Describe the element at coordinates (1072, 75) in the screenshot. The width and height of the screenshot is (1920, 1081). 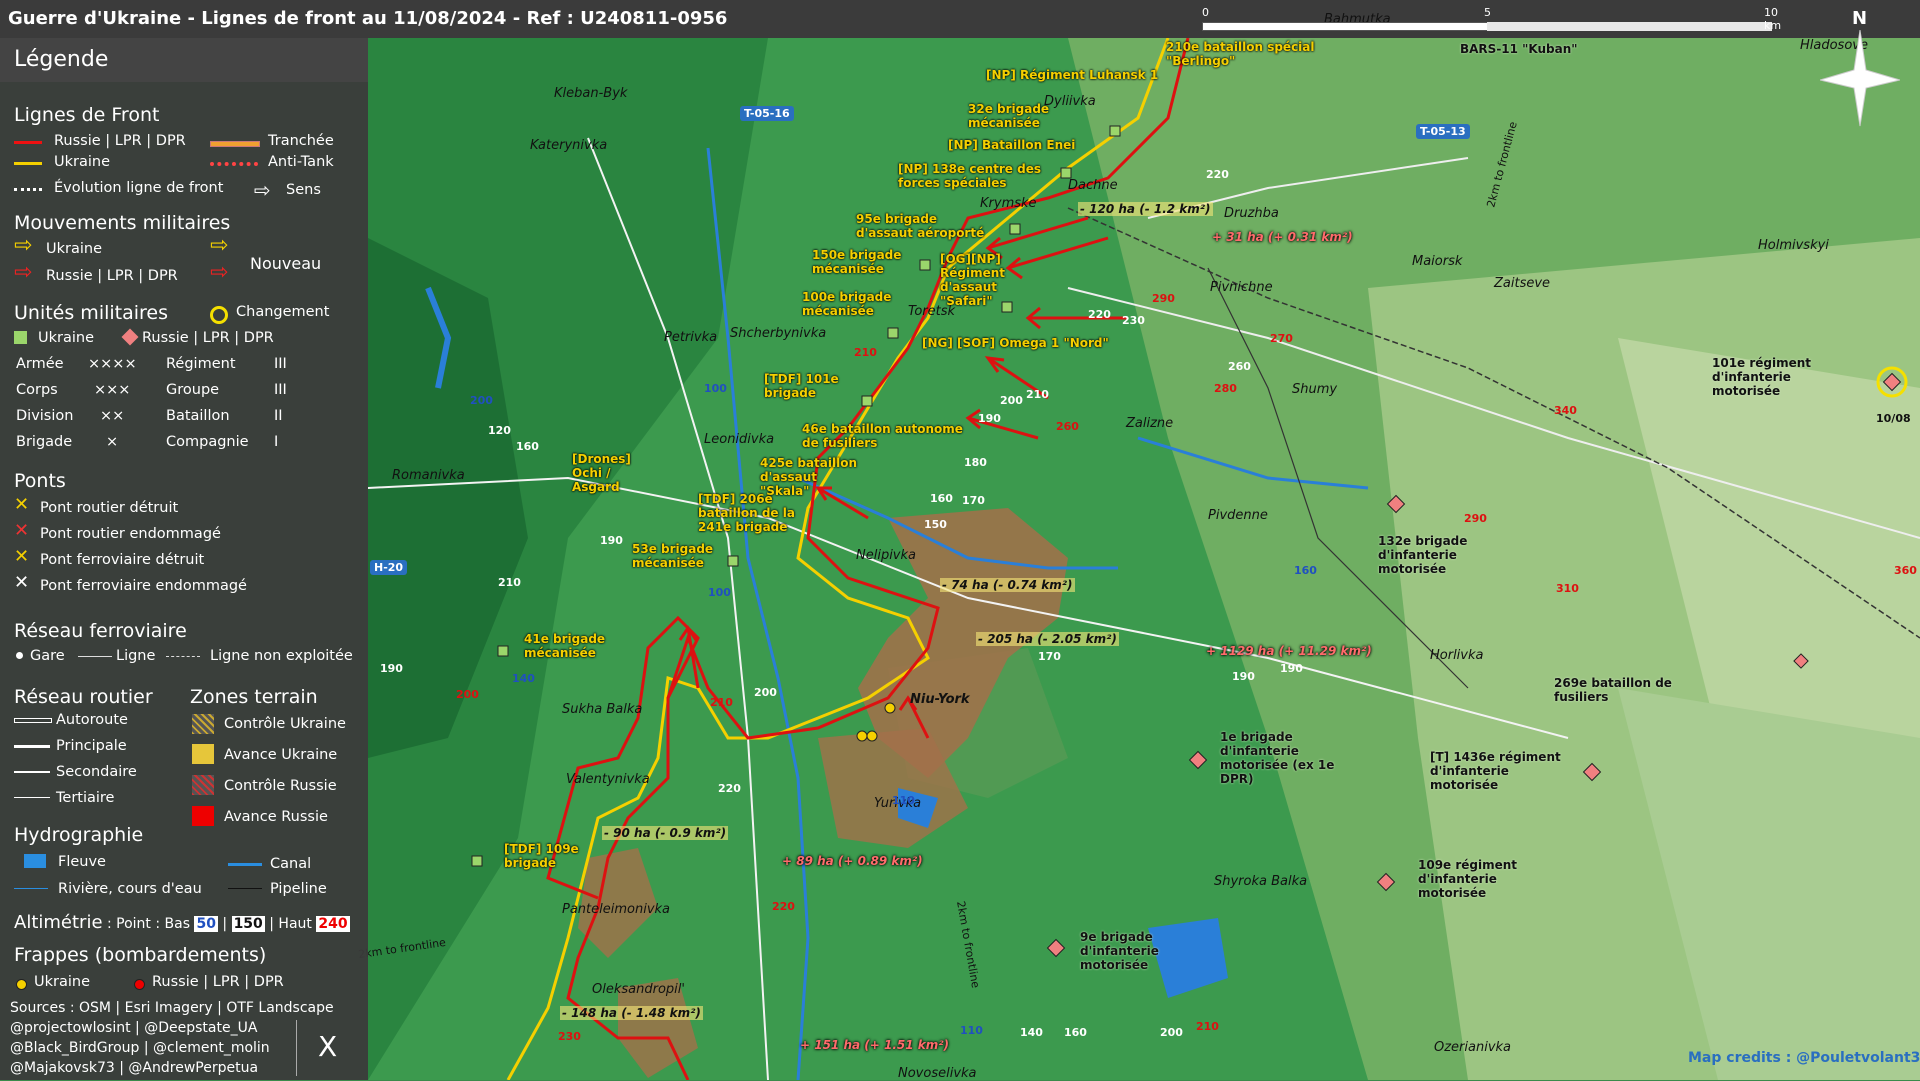
I see `ua-unit-label: [NP] Régiment Luhansk 1` at that location.